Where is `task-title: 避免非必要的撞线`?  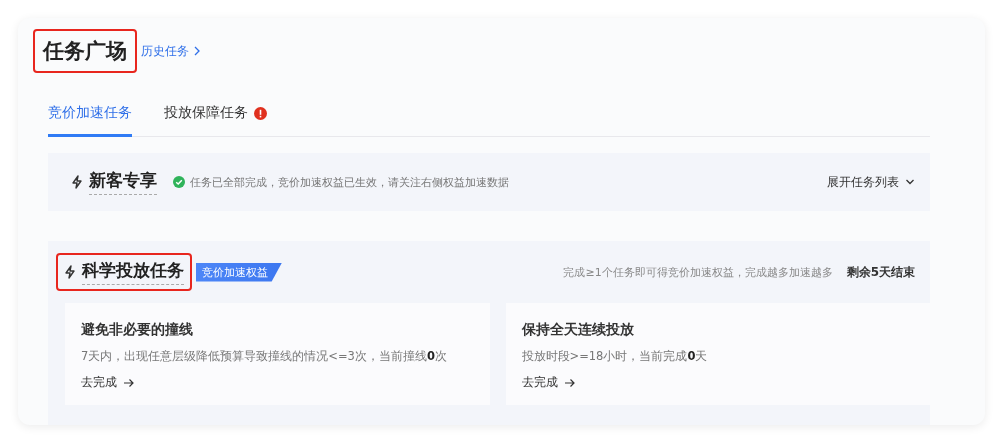
task-title: 避免非必要的撞线 is located at coordinates (137, 330).